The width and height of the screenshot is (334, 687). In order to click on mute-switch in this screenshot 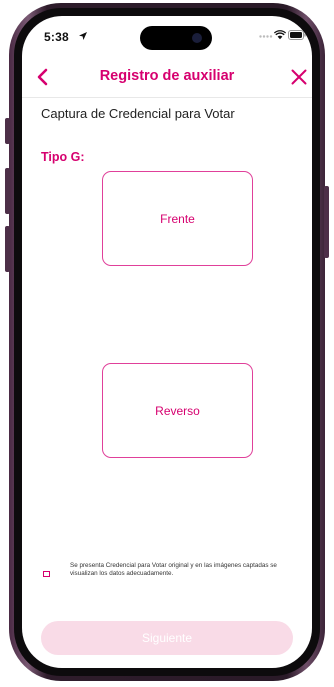, I will do `click(7, 131)`.